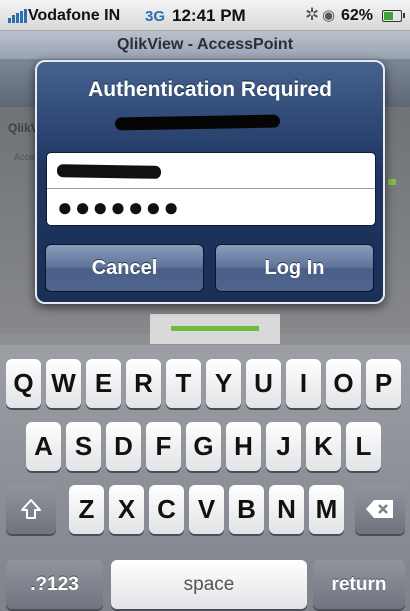 Image resolution: width=410 pixels, height=611 pixels. What do you see at coordinates (211, 171) in the screenshot?
I see `username-field` at bounding box center [211, 171].